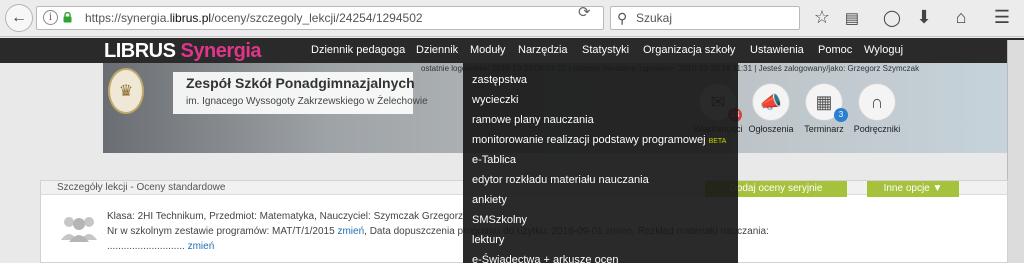 The height and width of the screenshot is (263, 1024). What do you see at coordinates (913, 189) in the screenshot?
I see `more-options-button: Inne opcje ▼` at bounding box center [913, 189].